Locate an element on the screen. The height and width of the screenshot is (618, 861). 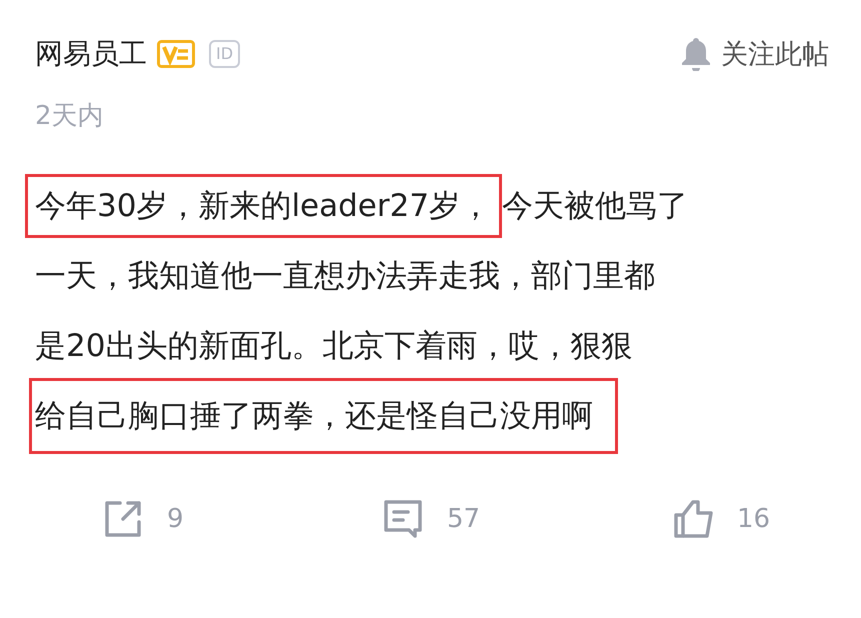
id-badge: ID is located at coordinates (224, 54).